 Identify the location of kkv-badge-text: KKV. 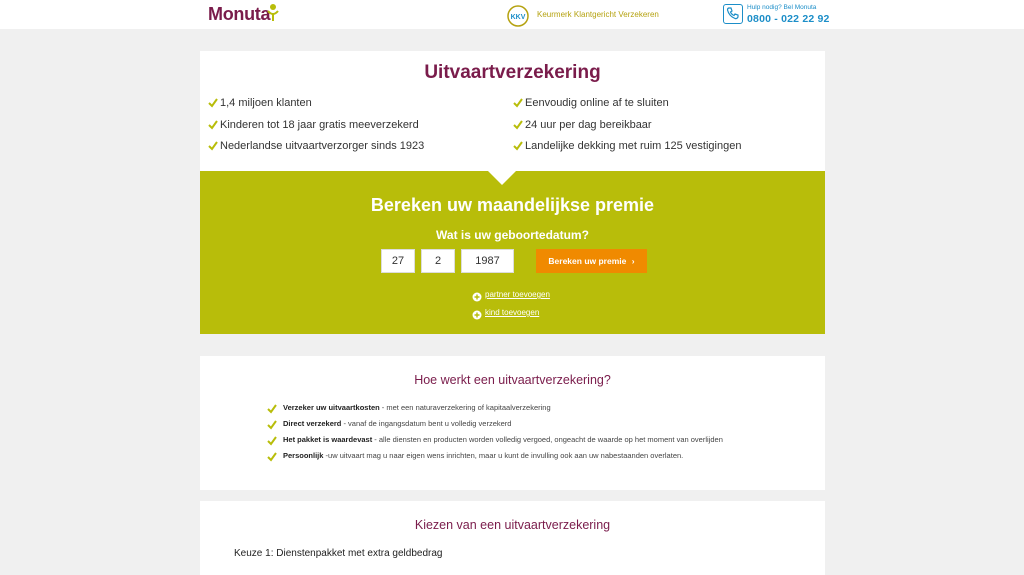
(518, 17).